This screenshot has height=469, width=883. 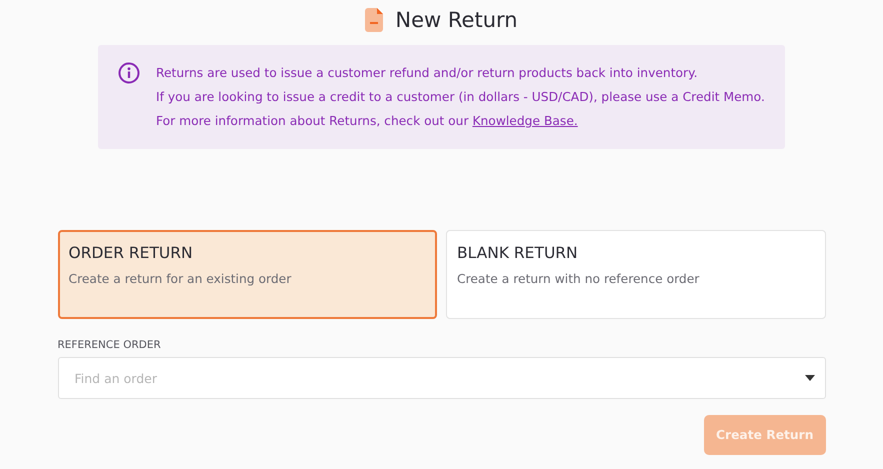 I want to click on knowledge-base-link: Knowledge Base., so click(x=525, y=121).